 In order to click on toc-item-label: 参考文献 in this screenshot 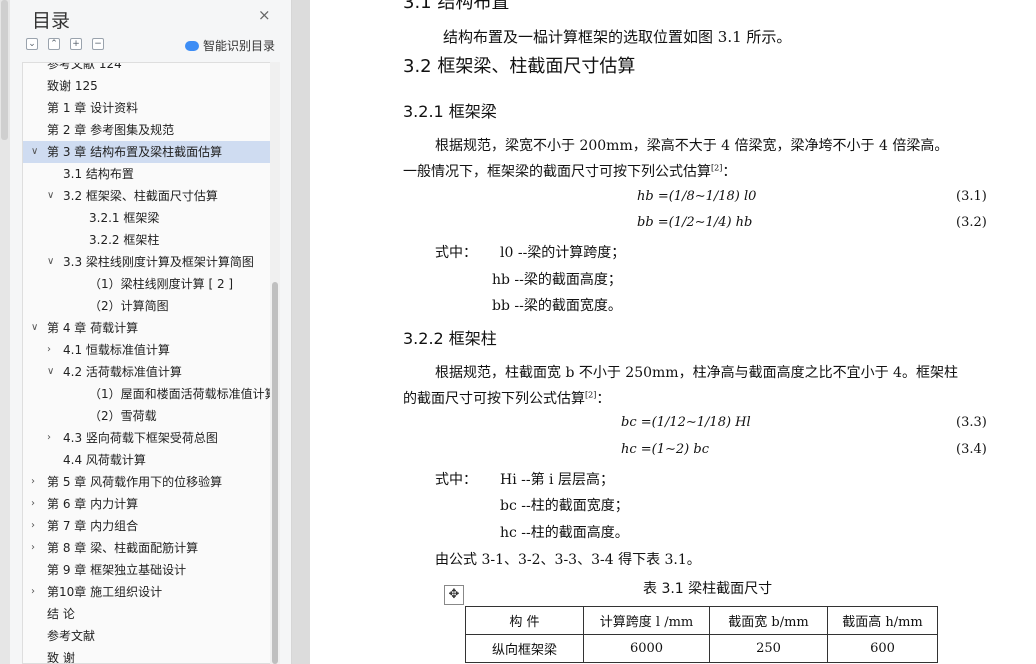, I will do `click(71, 636)`.